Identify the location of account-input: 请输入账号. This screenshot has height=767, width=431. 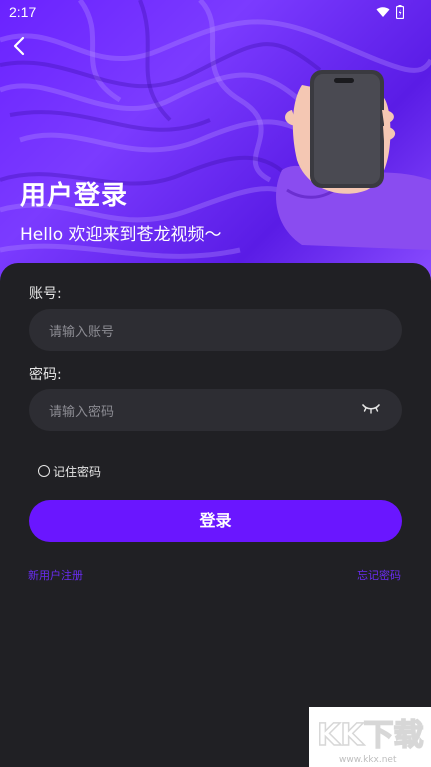
(215, 330).